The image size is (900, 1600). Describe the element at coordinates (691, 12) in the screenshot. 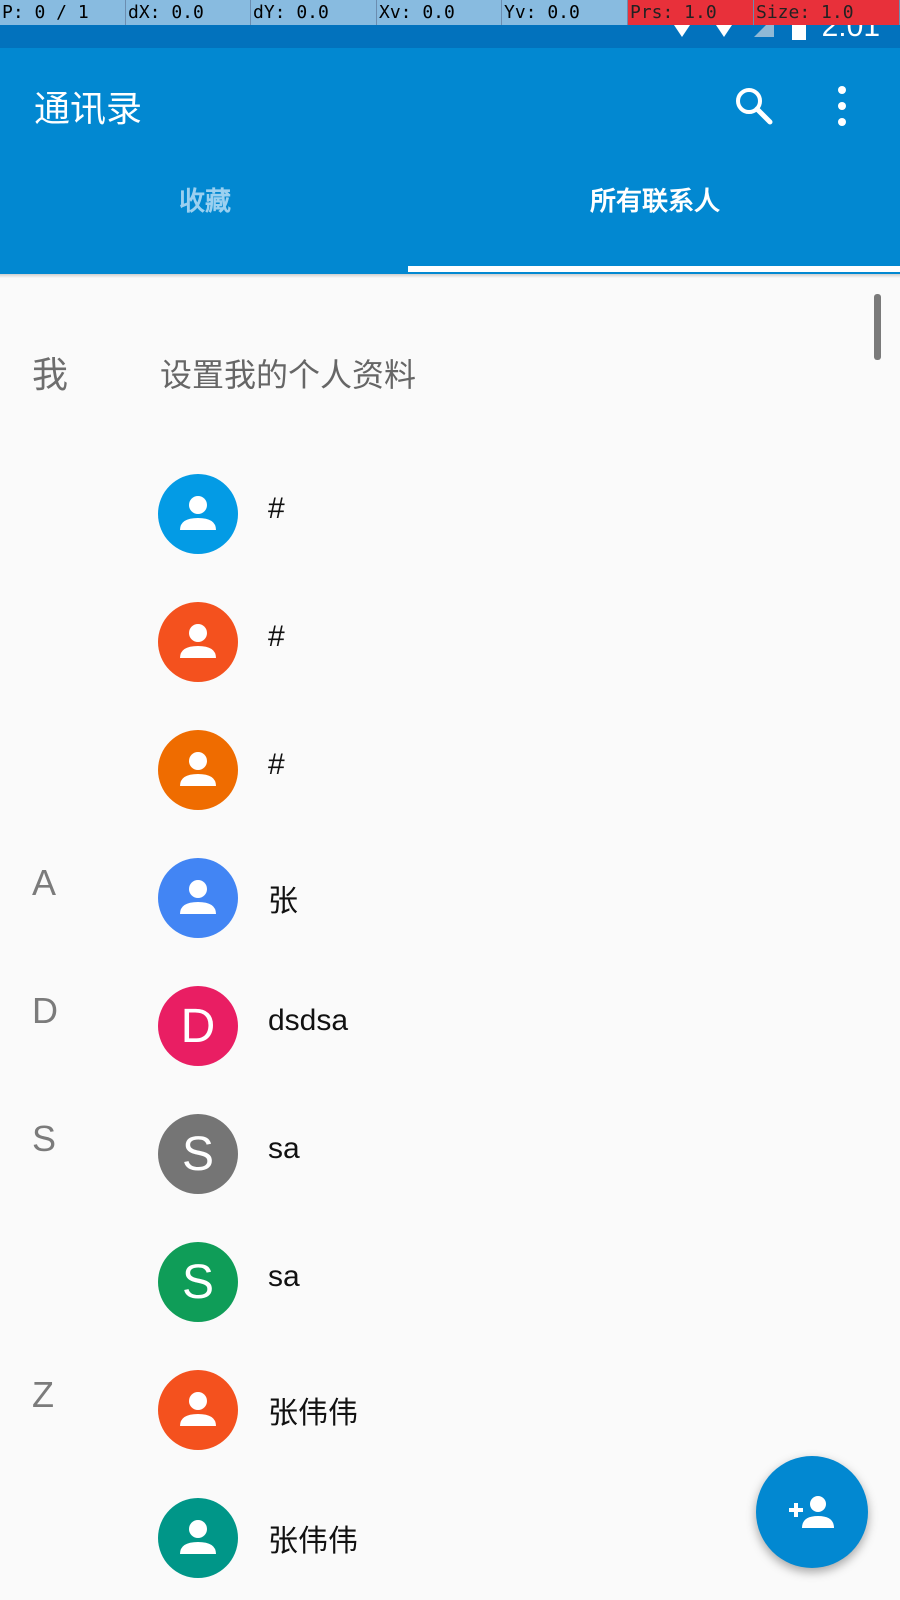

I see `debug-pressure: Prs: 1.0` at that location.